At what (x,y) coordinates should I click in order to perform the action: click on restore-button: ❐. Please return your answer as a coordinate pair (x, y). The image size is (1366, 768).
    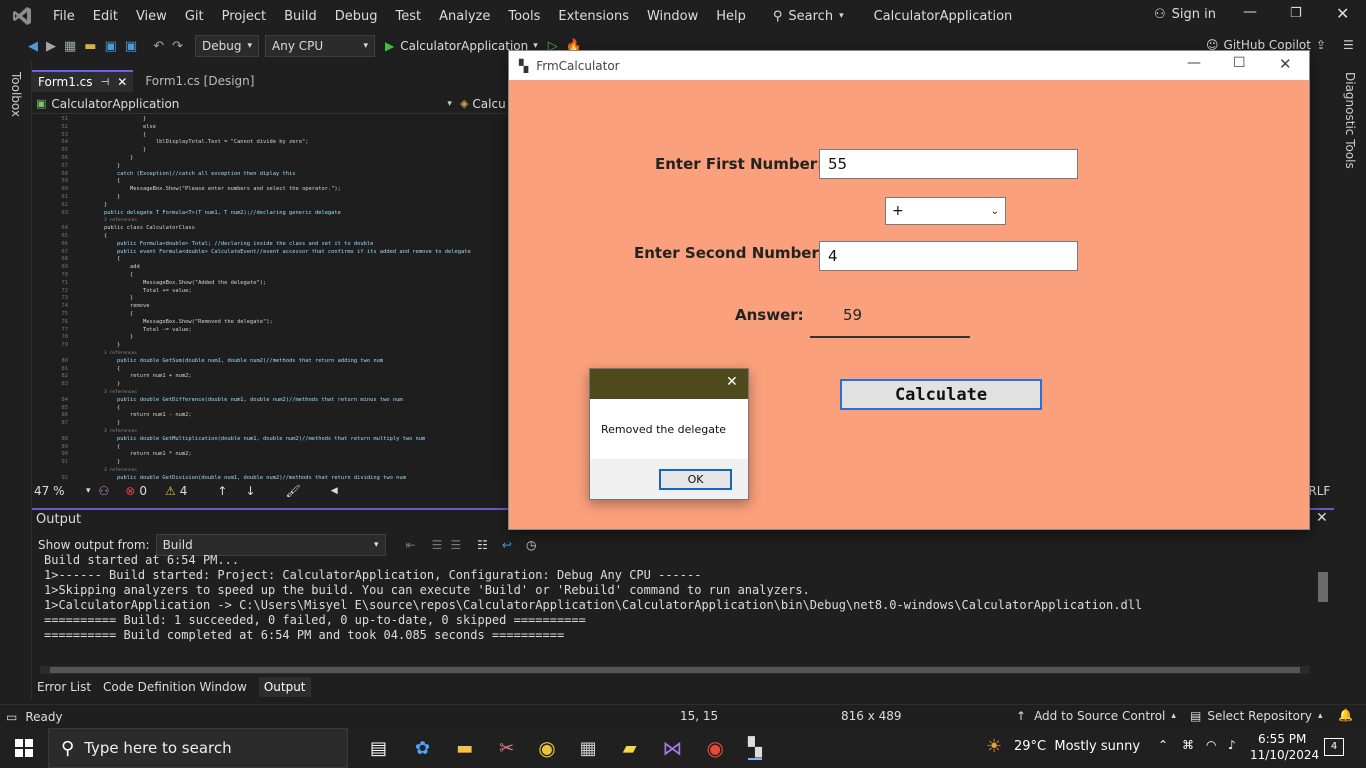
    Looking at the image, I should click on (1296, 13).